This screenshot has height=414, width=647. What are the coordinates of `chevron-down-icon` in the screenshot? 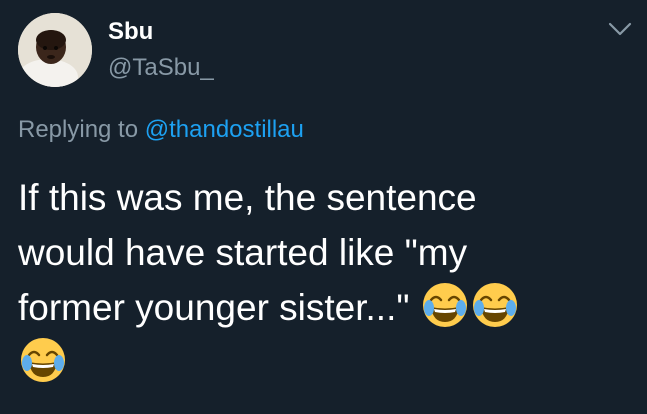 It's located at (620, 29).